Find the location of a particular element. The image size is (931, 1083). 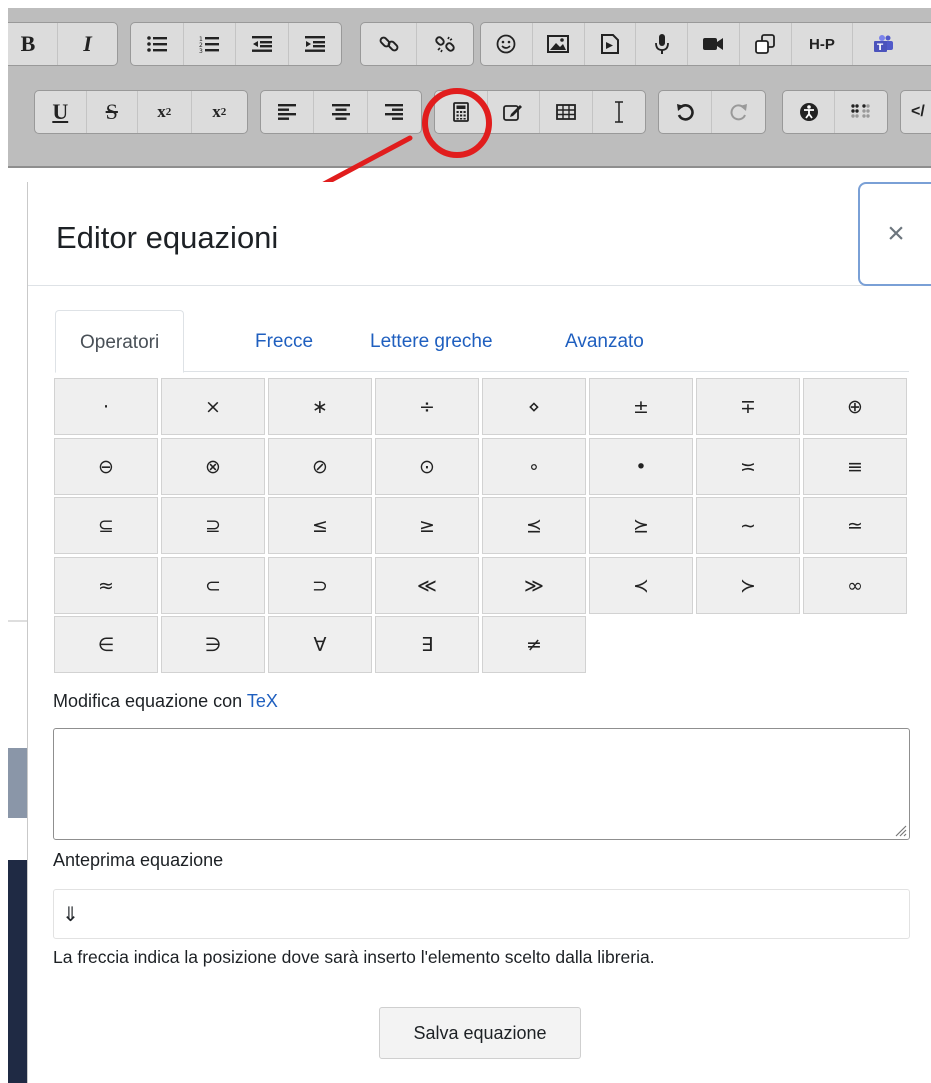

operator-button: ÷ is located at coordinates (427, 406).